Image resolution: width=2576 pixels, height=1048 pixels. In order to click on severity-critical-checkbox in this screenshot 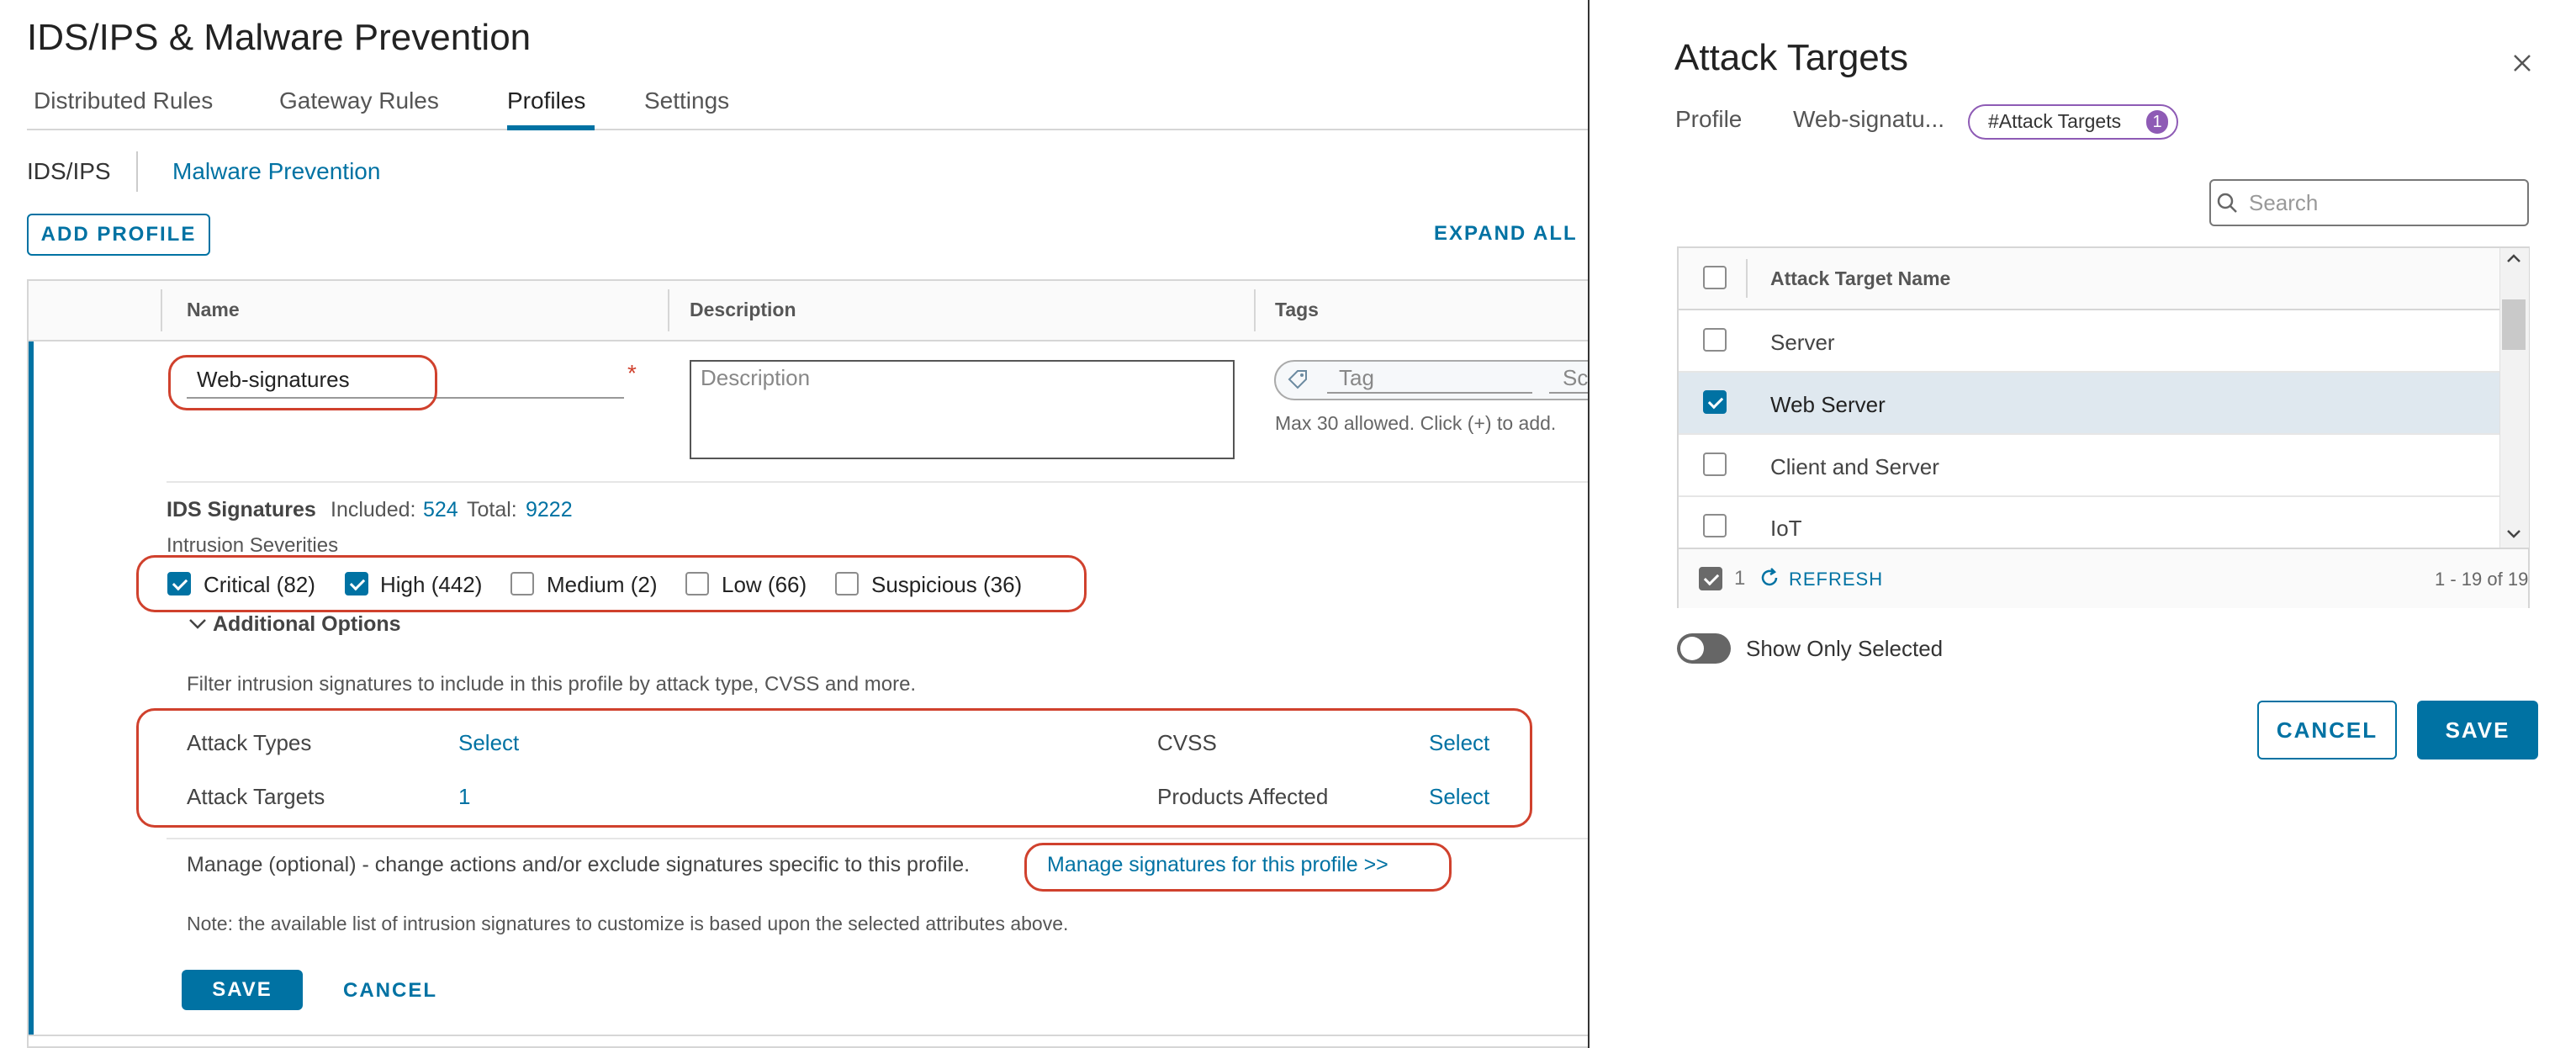, I will do `click(179, 583)`.